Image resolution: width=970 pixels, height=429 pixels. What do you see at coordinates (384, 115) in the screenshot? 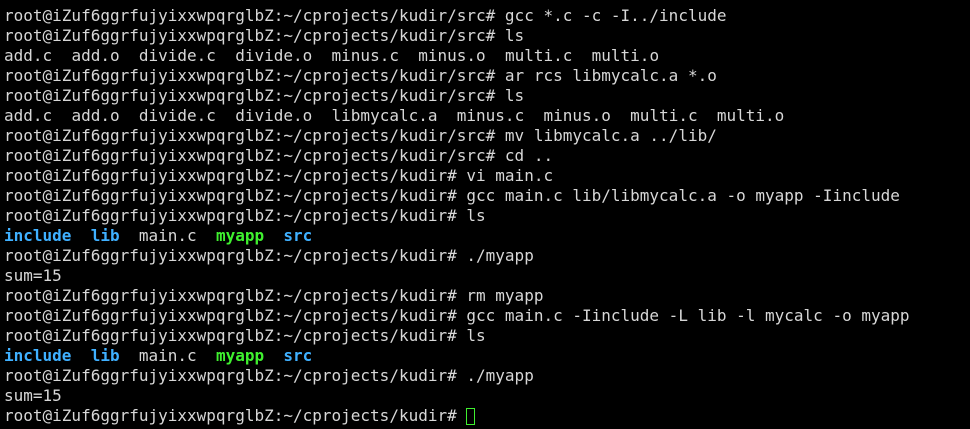
I see `ls-entry-file: libmycalc.a` at bounding box center [384, 115].